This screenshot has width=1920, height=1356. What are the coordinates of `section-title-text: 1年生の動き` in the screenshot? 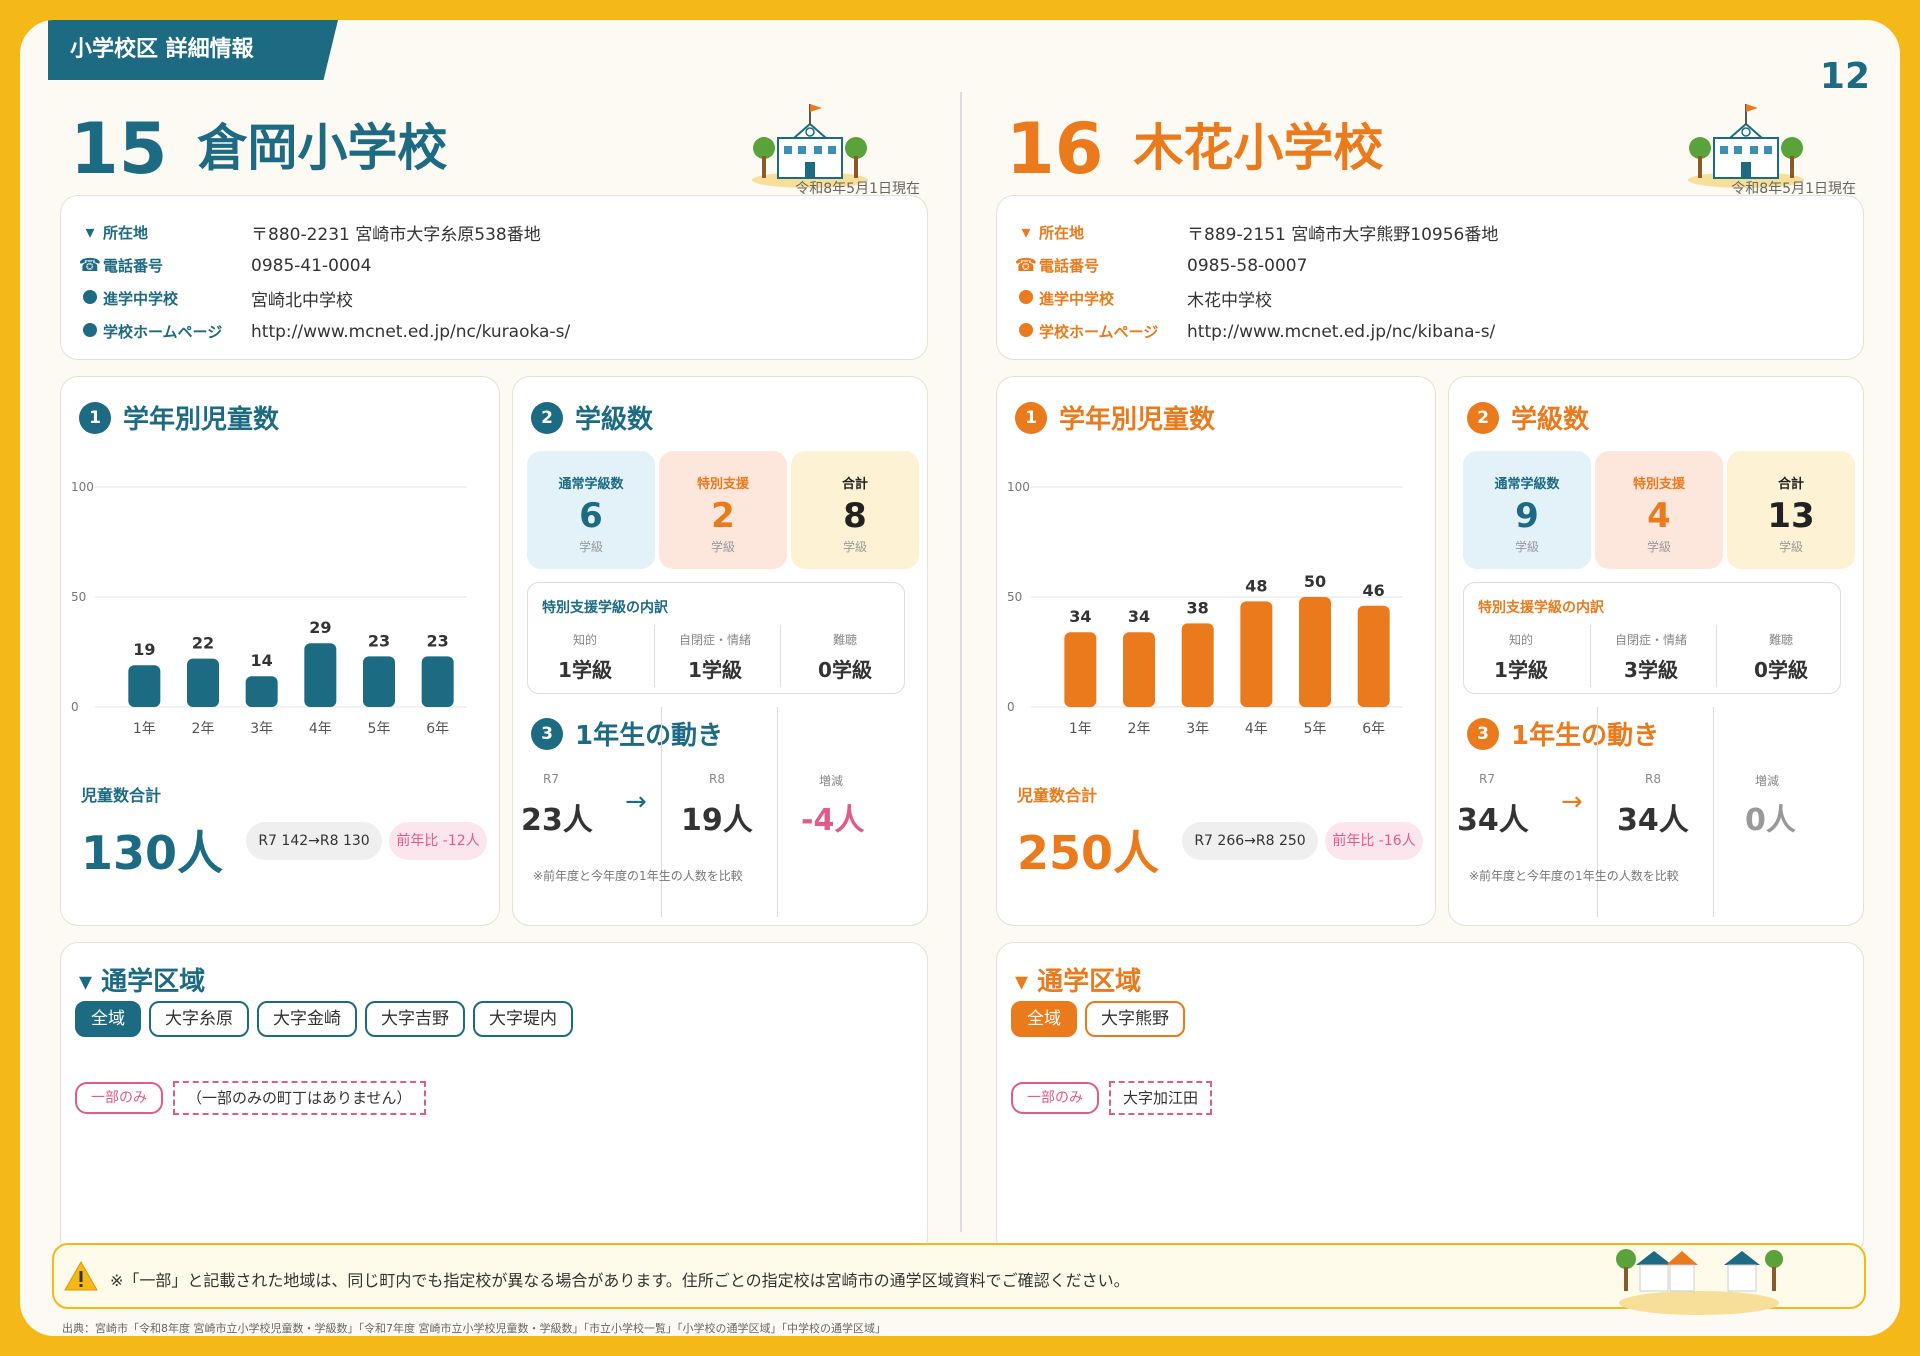 It's located at (1585, 736).